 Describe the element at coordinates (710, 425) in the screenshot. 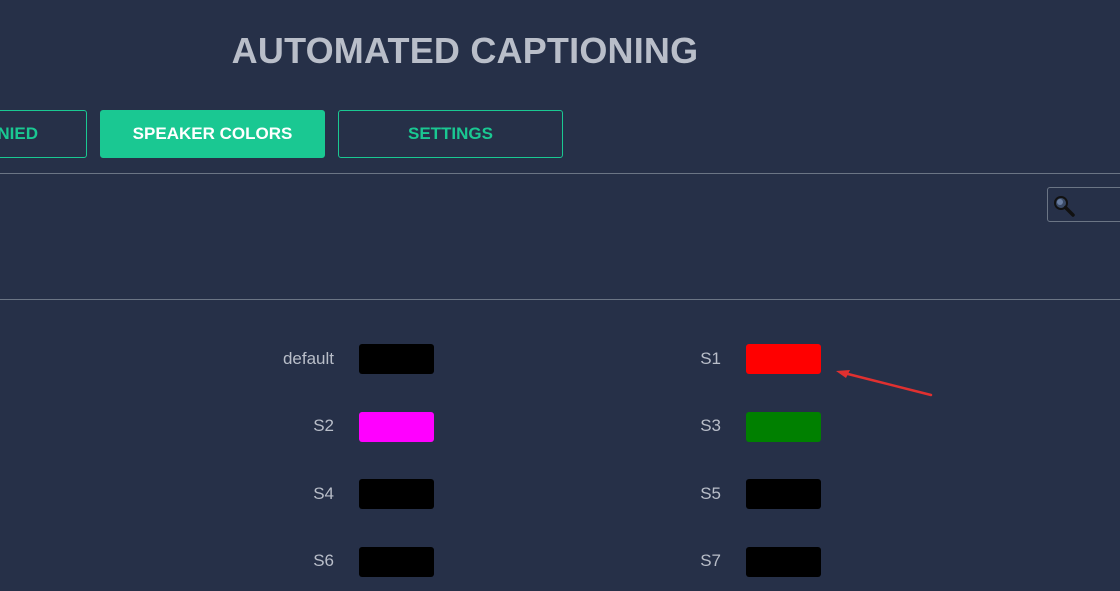

I see `speaker-label-s3: S3` at that location.